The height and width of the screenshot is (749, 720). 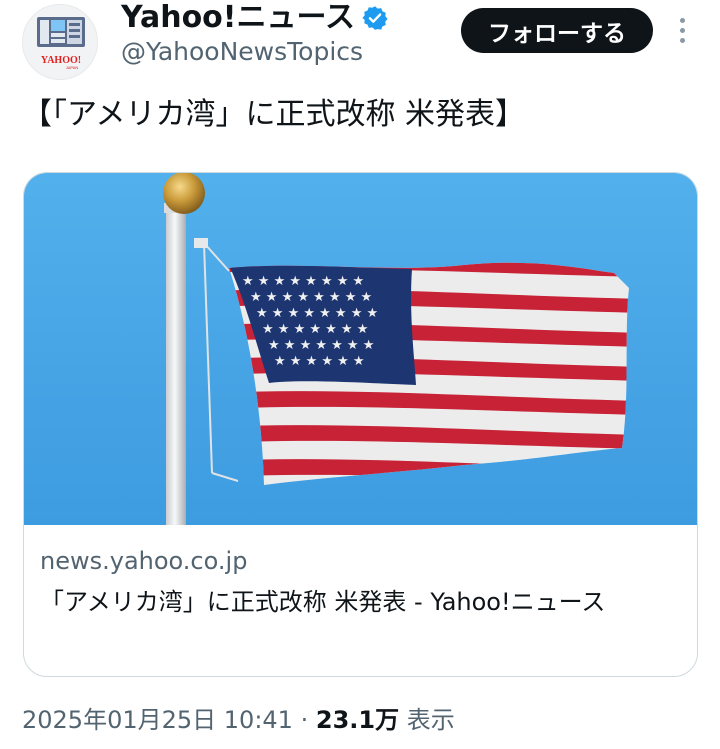 What do you see at coordinates (323, 602) in the screenshot?
I see `card-title: 「アメリカ湾」に正式改称 米発表 - Yahoo!ニュース` at bounding box center [323, 602].